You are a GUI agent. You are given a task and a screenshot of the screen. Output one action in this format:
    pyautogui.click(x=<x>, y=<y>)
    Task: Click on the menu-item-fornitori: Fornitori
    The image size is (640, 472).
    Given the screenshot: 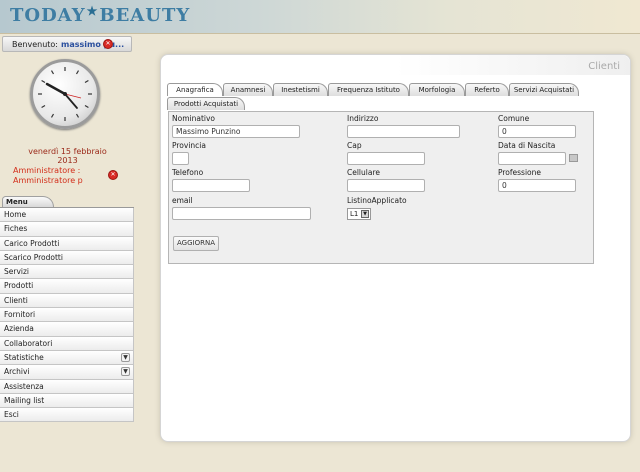 What is the action you would take?
    pyautogui.click(x=67, y=315)
    